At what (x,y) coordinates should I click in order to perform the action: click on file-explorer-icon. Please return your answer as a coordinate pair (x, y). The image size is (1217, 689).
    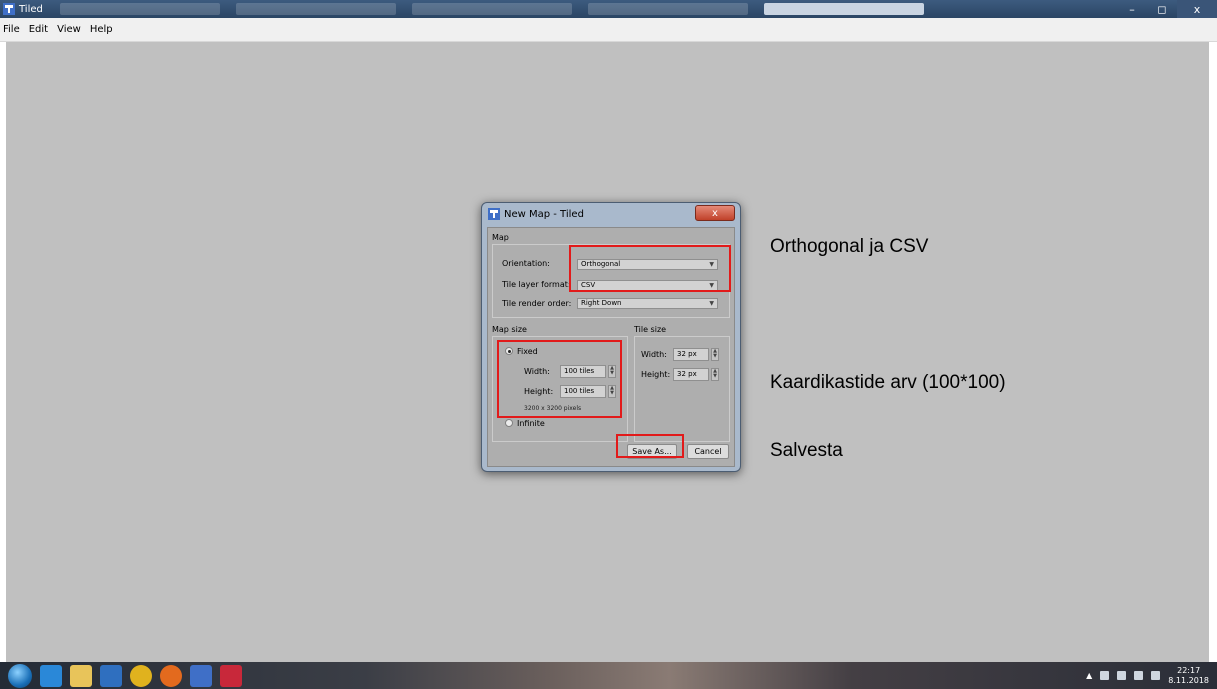
    Looking at the image, I should click on (81, 676).